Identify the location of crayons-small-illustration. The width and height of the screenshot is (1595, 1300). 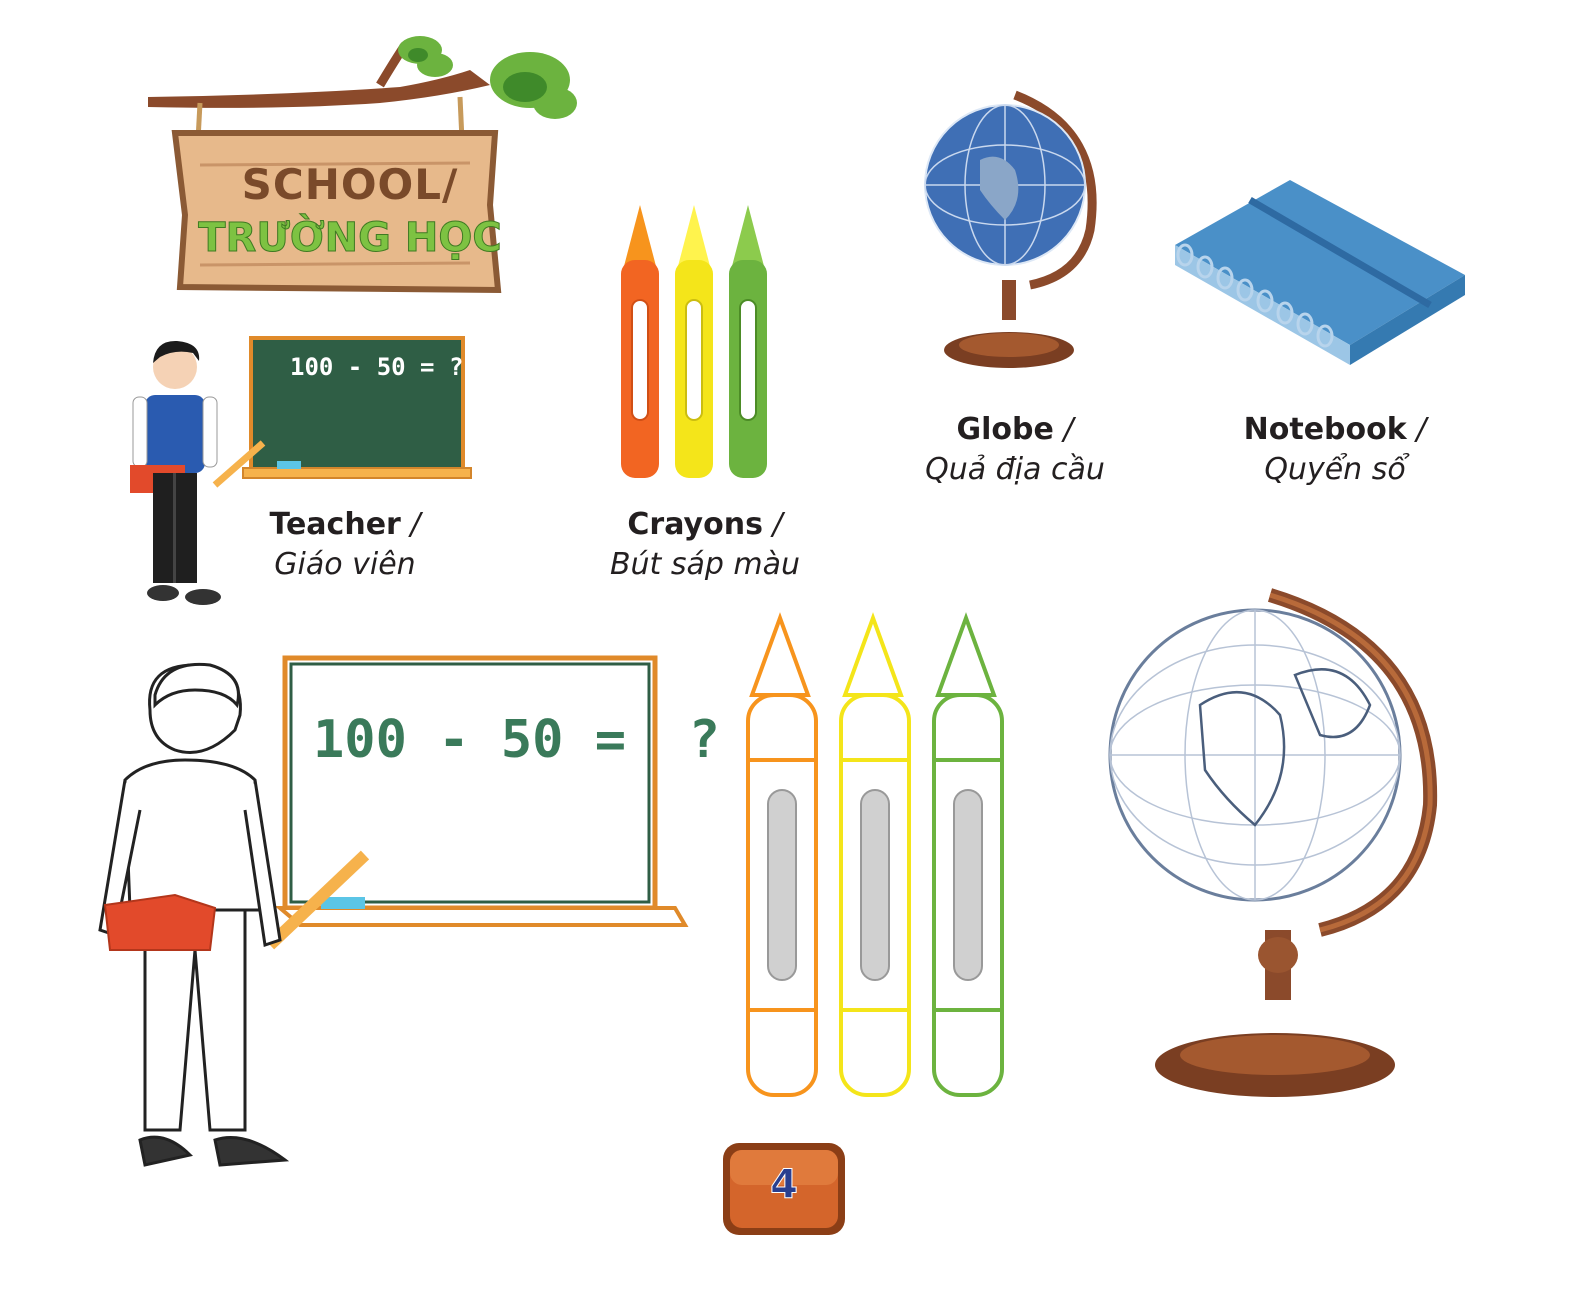
(697, 345).